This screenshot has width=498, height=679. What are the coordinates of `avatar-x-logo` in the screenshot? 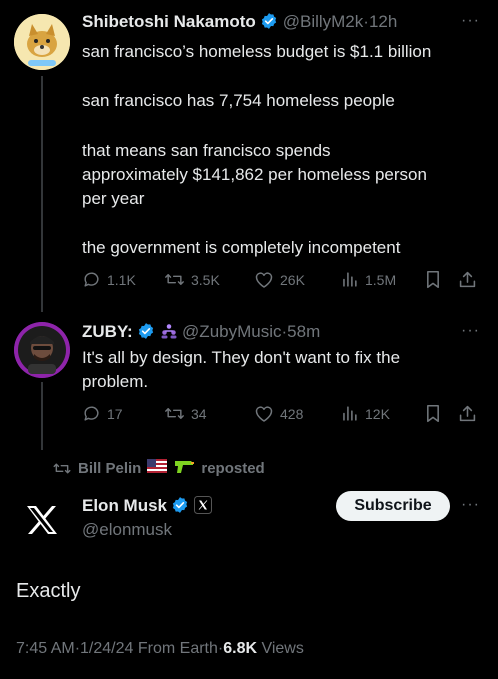 It's located at (42, 520).